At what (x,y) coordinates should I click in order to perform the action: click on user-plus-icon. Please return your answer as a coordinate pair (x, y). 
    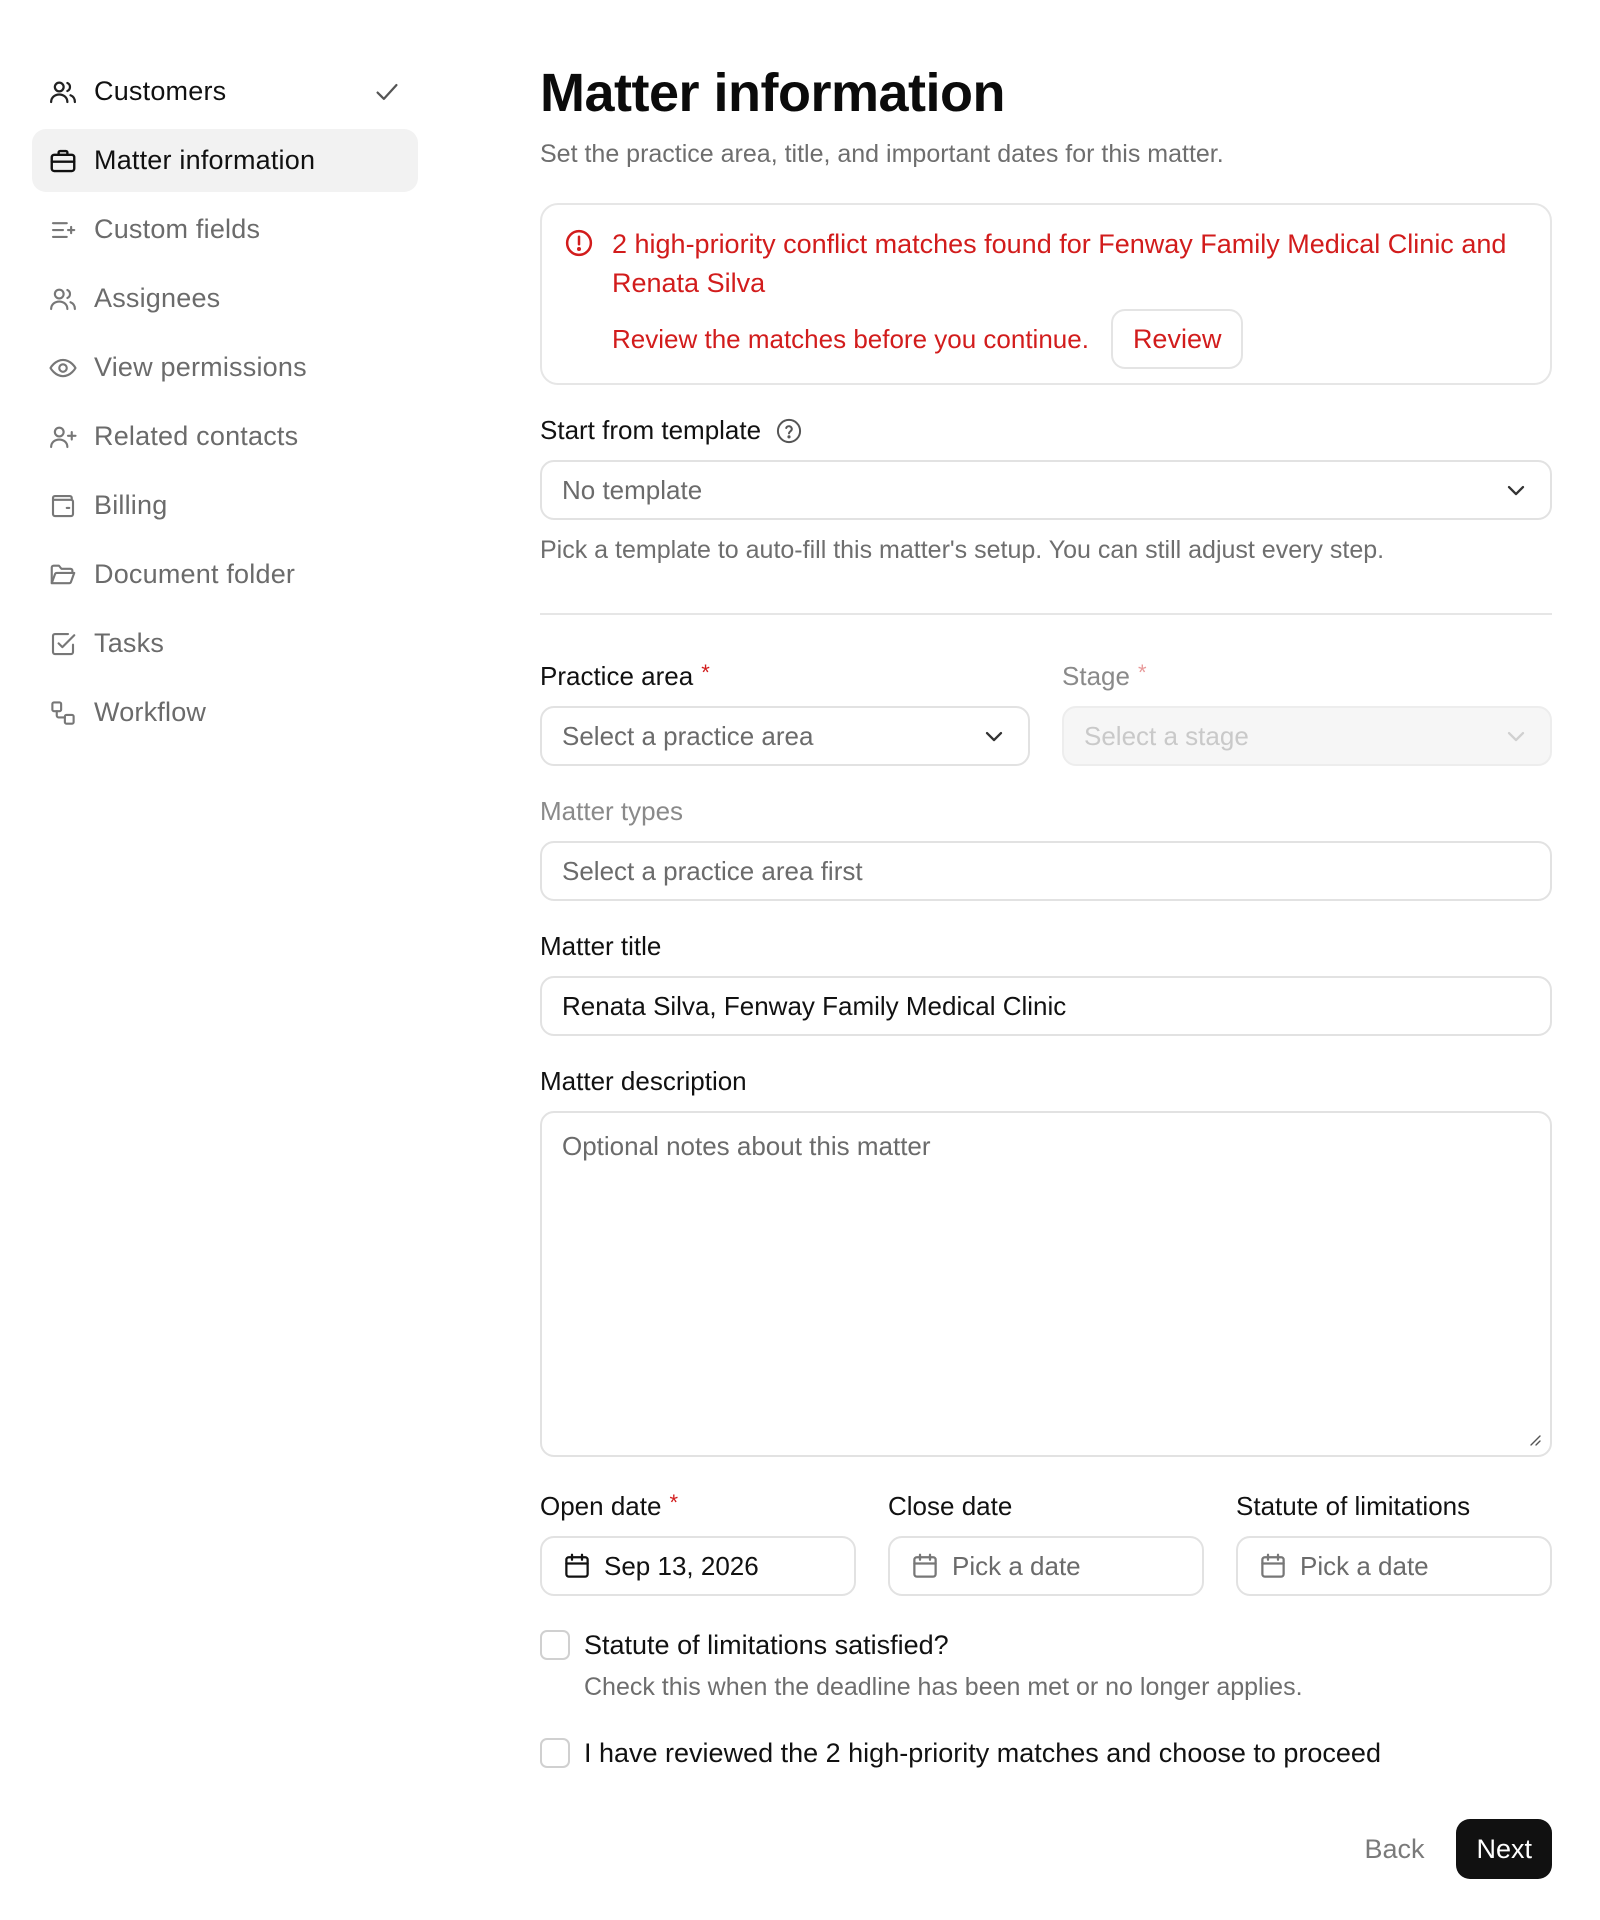
    Looking at the image, I should click on (63, 437).